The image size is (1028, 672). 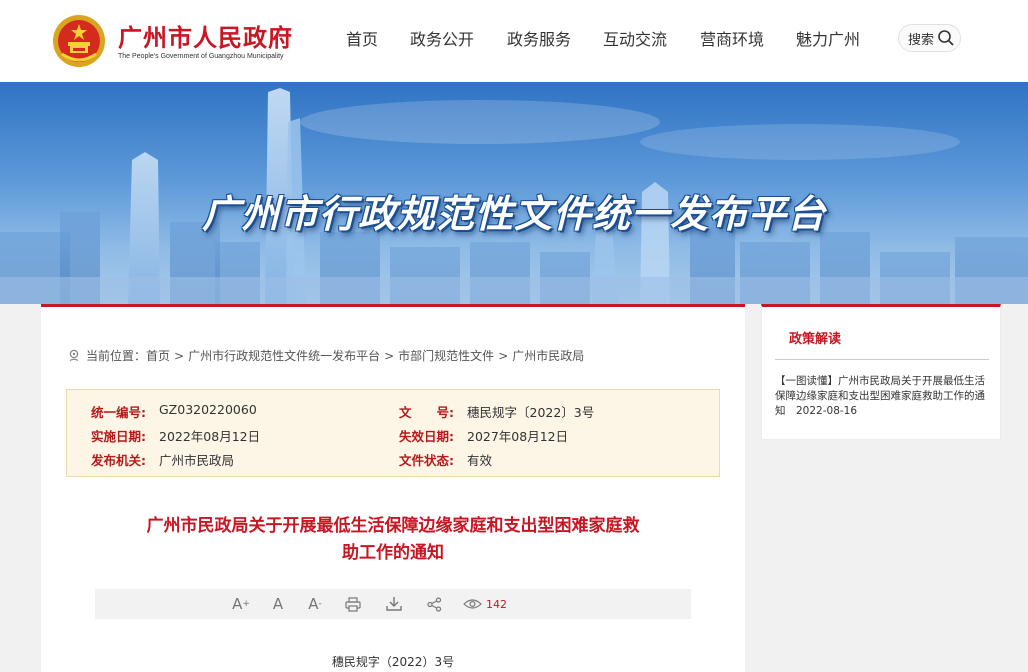 I want to click on share-icon, so click(x=433, y=604).